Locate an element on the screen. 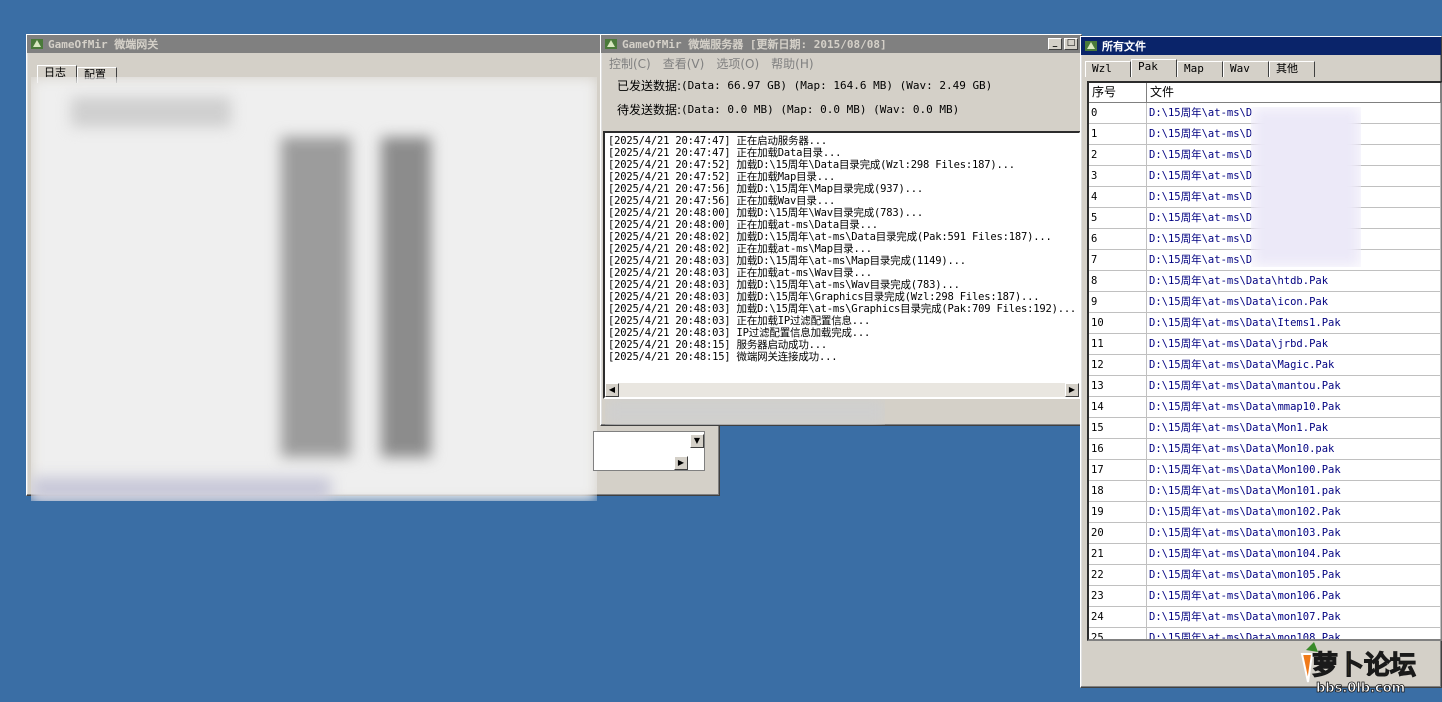  column-header-file: 文件 is located at coordinates (1294, 93).